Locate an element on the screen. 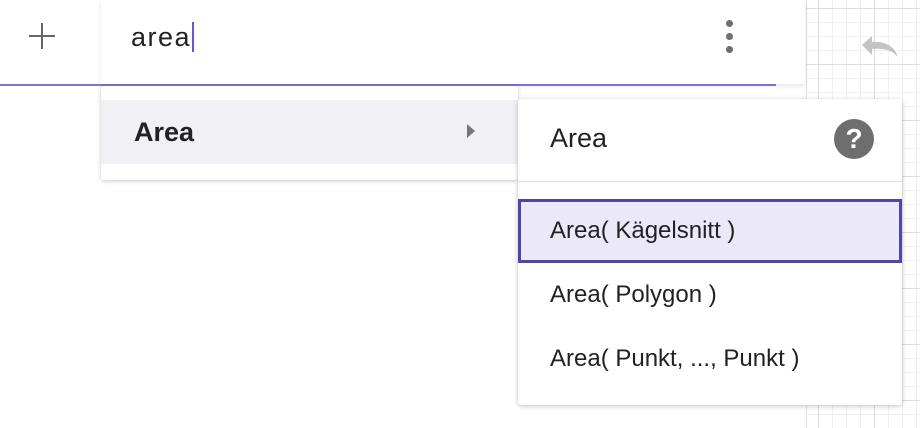 The width and height of the screenshot is (920, 428). more-menu-button is located at coordinates (729, 36).